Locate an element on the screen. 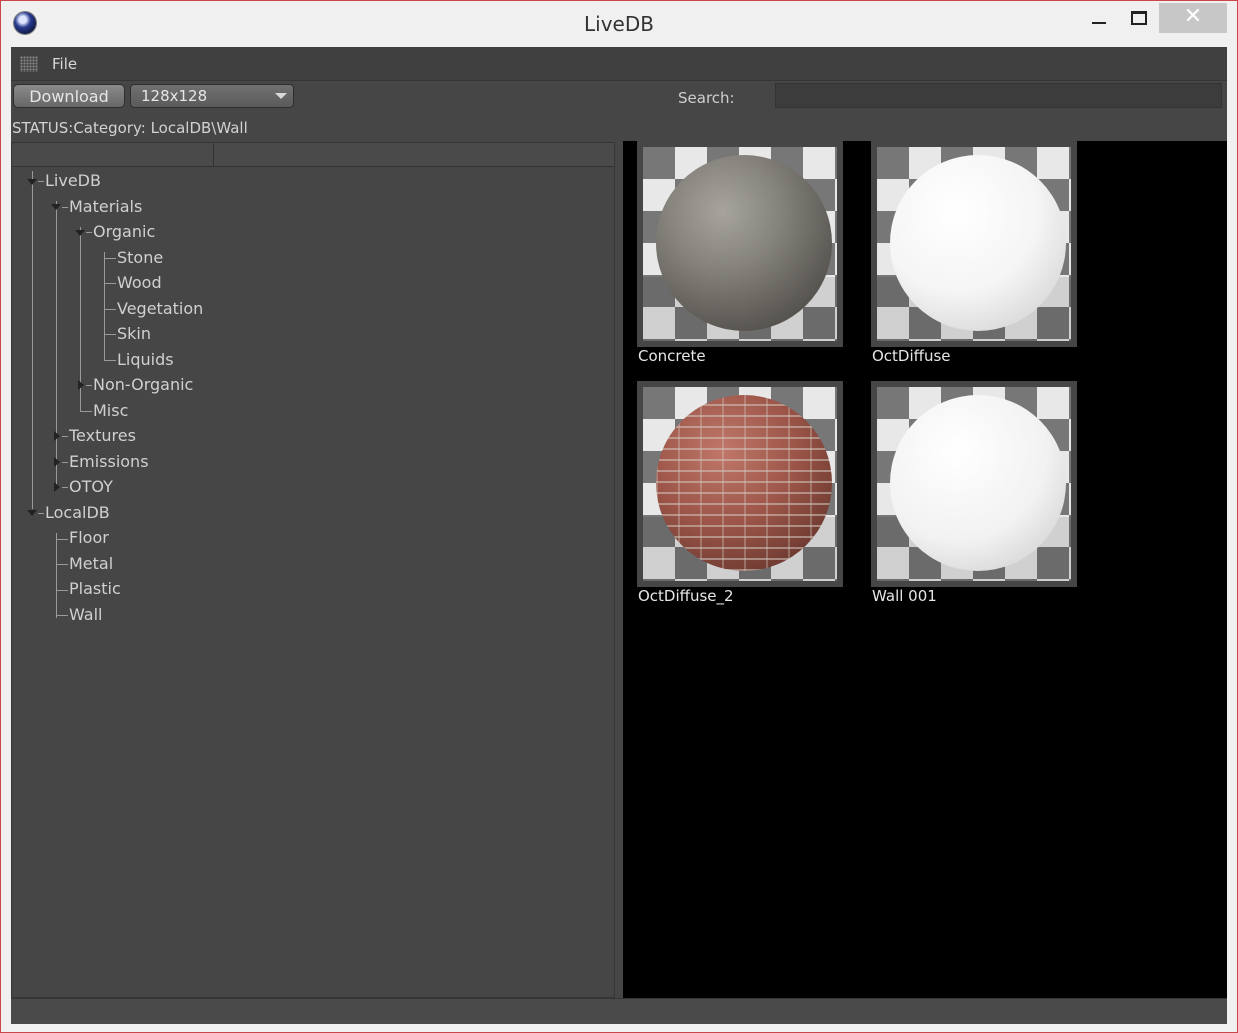 Image resolution: width=1238 pixels, height=1033 pixels. tree-item-localdb: LocalDB is located at coordinates (77, 512).